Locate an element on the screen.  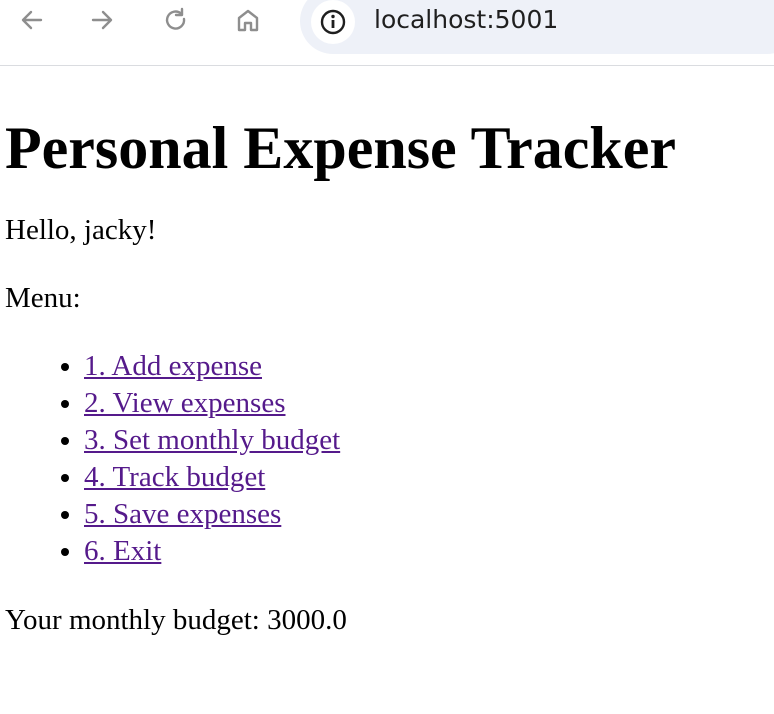
reload-icon is located at coordinates (175, 18).